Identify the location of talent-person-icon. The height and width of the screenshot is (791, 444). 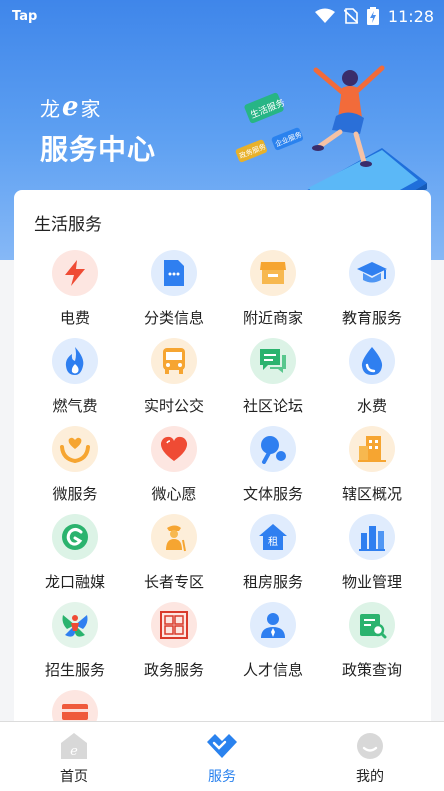
(273, 625).